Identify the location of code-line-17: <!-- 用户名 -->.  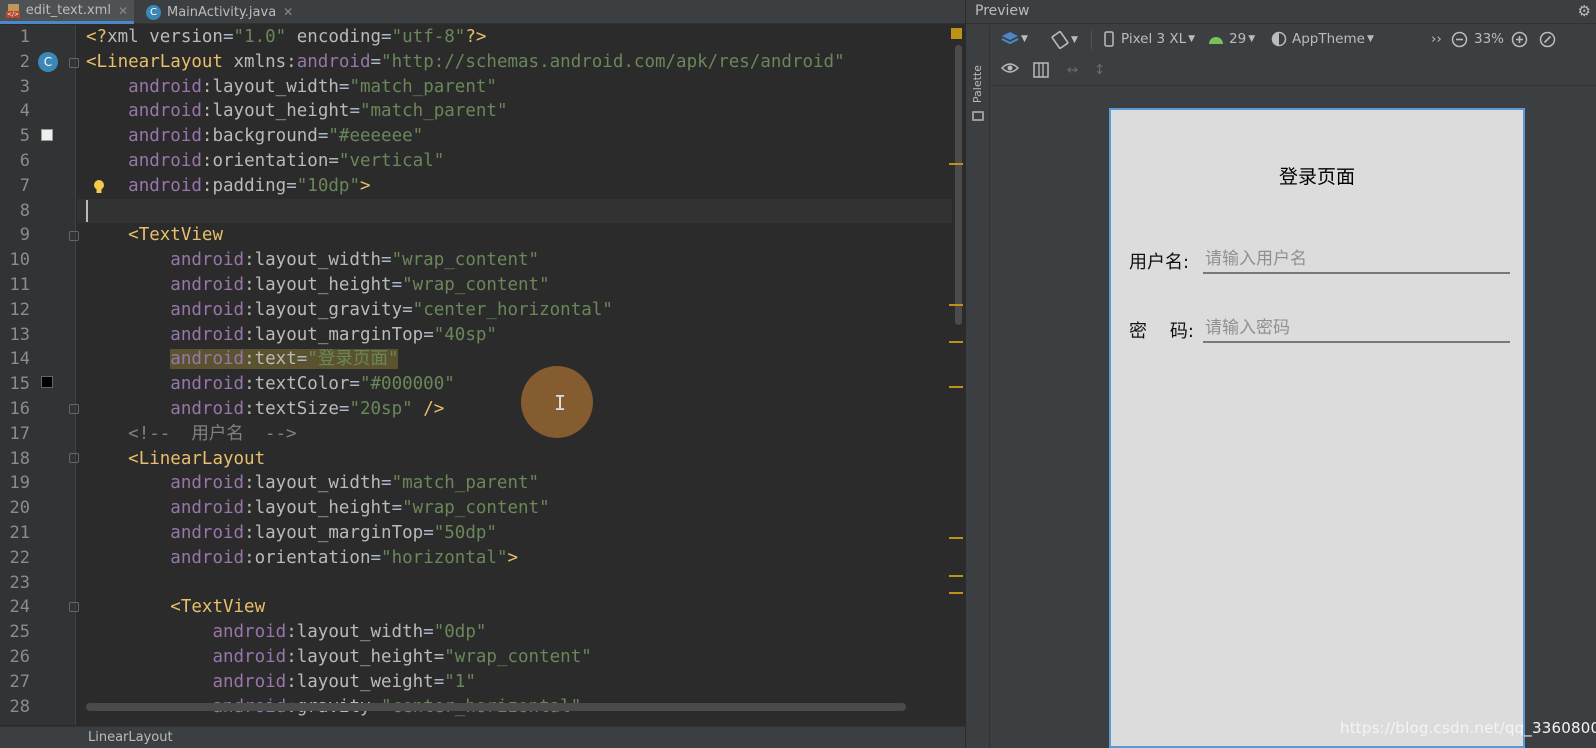
(191, 434).